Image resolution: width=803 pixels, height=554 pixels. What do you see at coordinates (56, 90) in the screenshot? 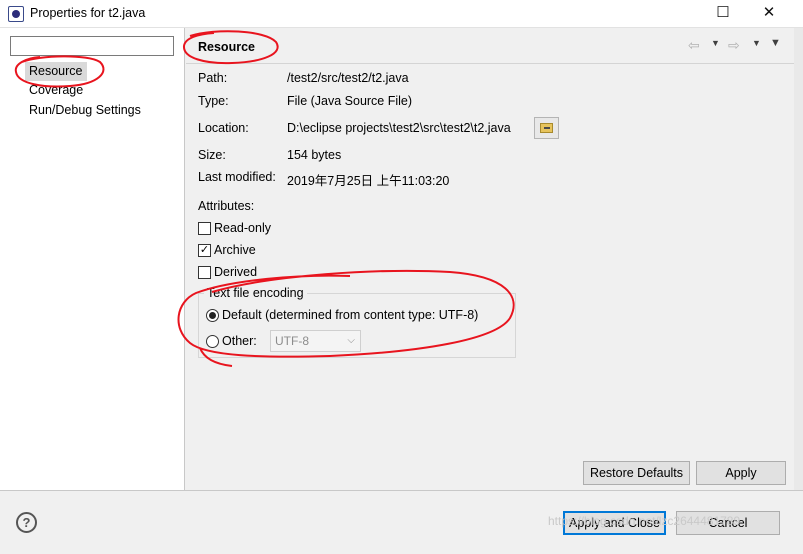
I see `tree-item-coverage: Coverage` at bounding box center [56, 90].